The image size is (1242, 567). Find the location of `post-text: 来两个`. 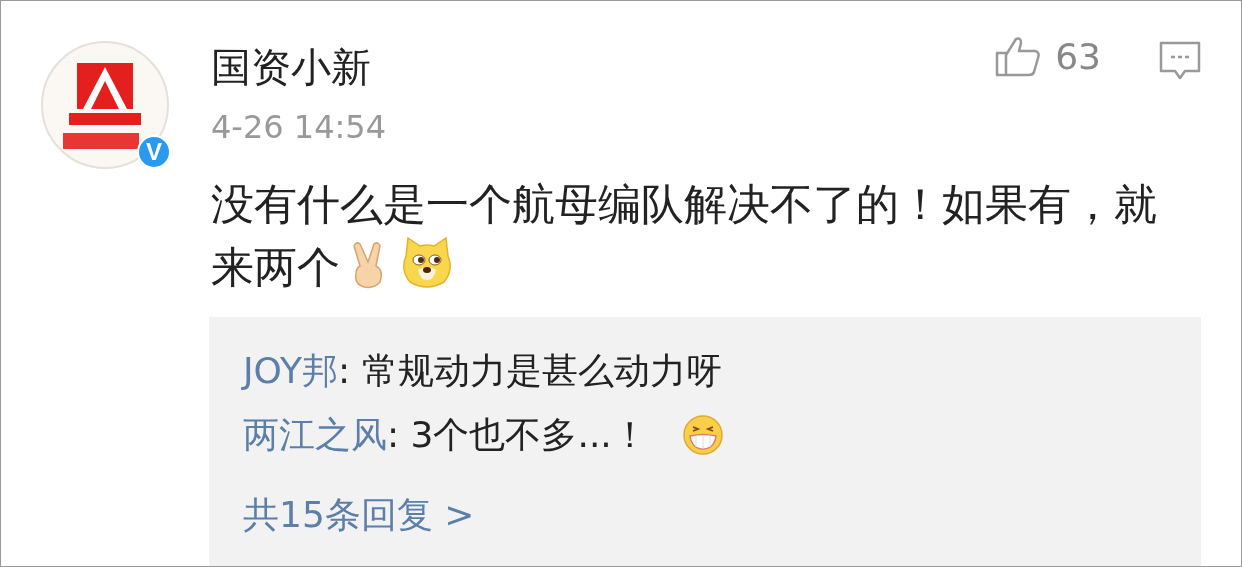

post-text: 来两个 is located at coordinates (275, 267).